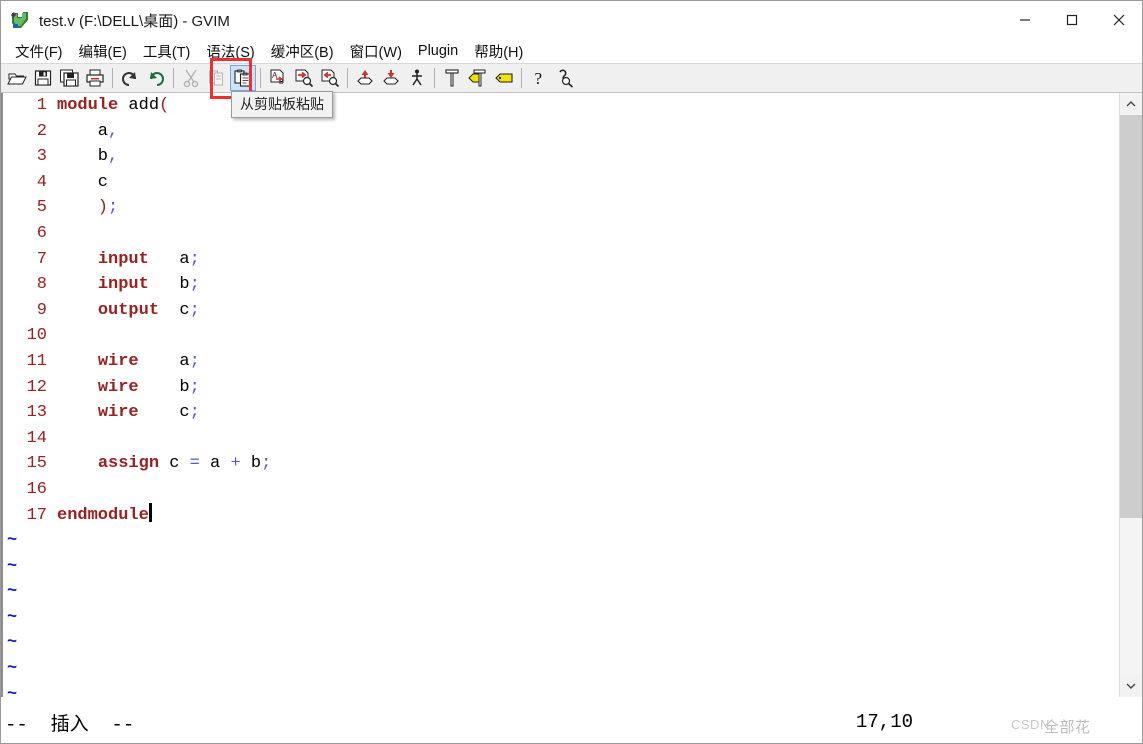 The image size is (1143, 744). What do you see at coordinates (243, 78) in the screenshot?
I see `paste-button` at bounding box center [243, 78].